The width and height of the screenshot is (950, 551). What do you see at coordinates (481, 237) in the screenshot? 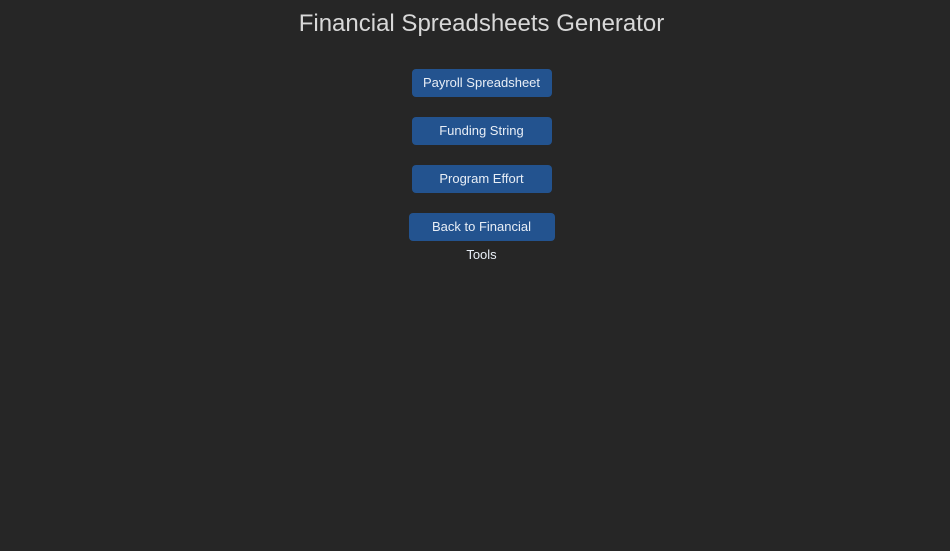
I see `back-to-financial-tools-button: Back to Financial Tools` at bounding box center [481, 237].